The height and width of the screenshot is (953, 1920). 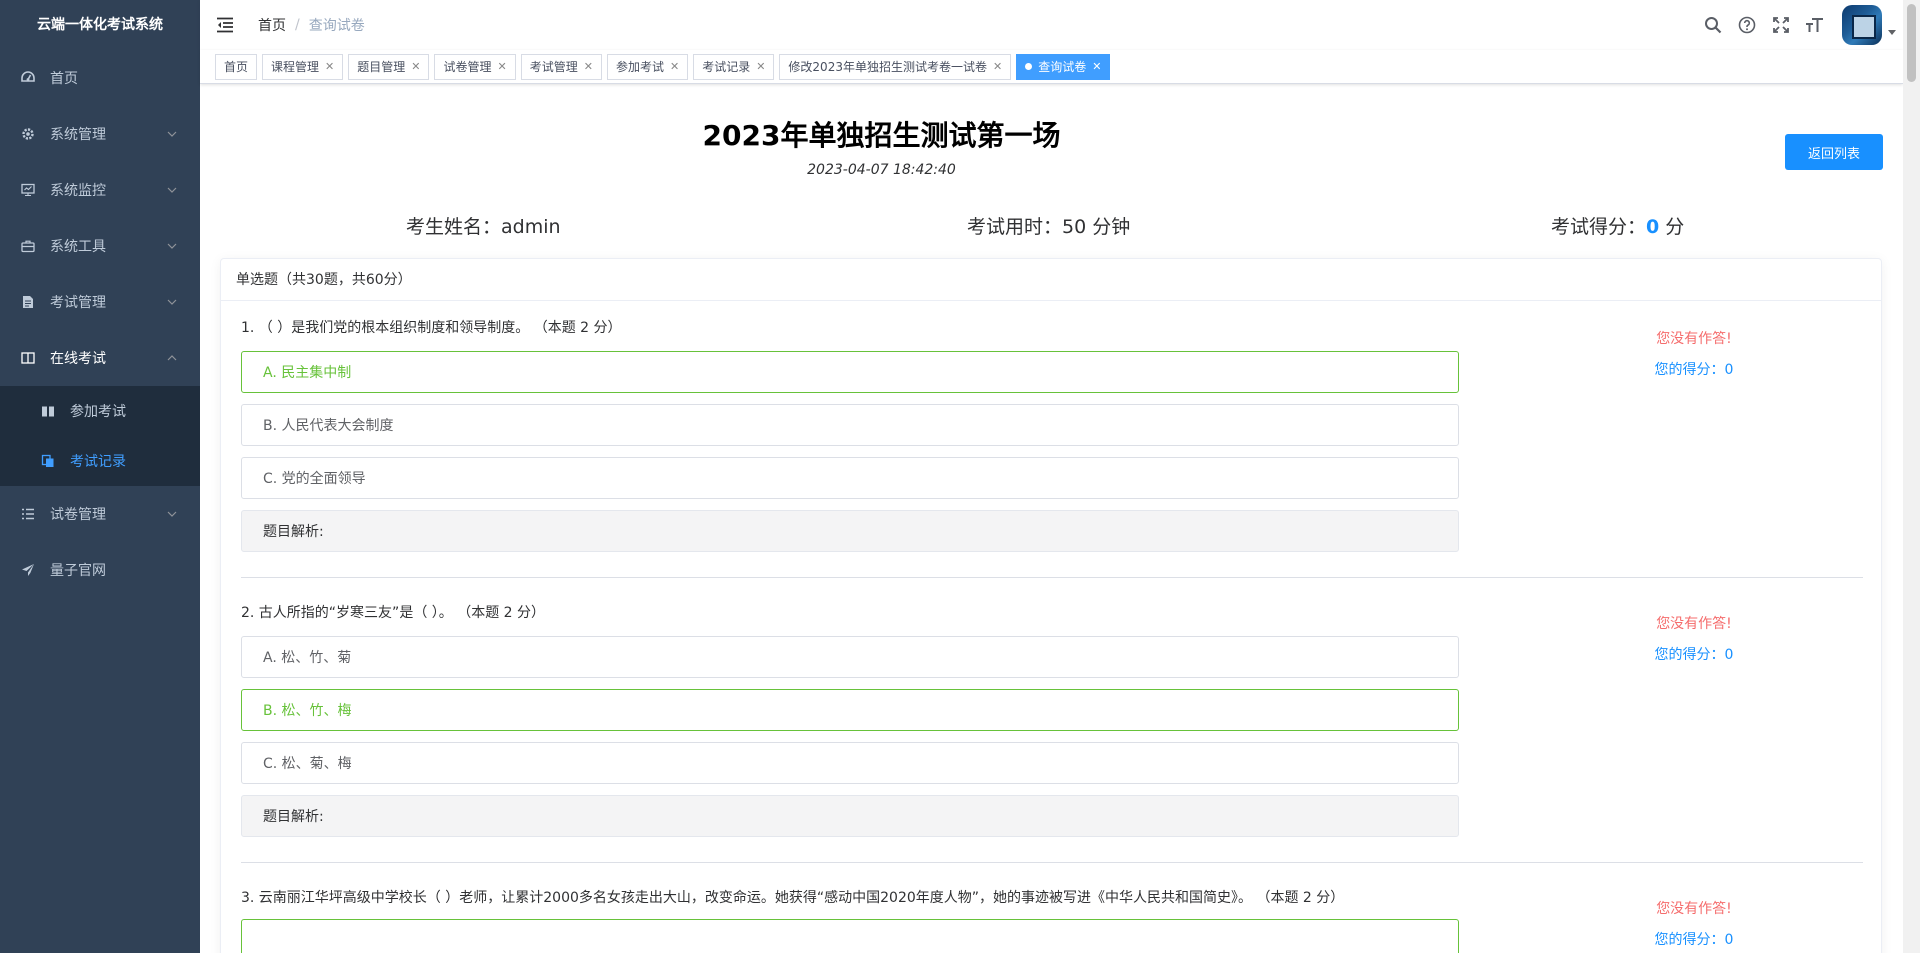 I want to click on document-icon, so click(x=28, y=302).